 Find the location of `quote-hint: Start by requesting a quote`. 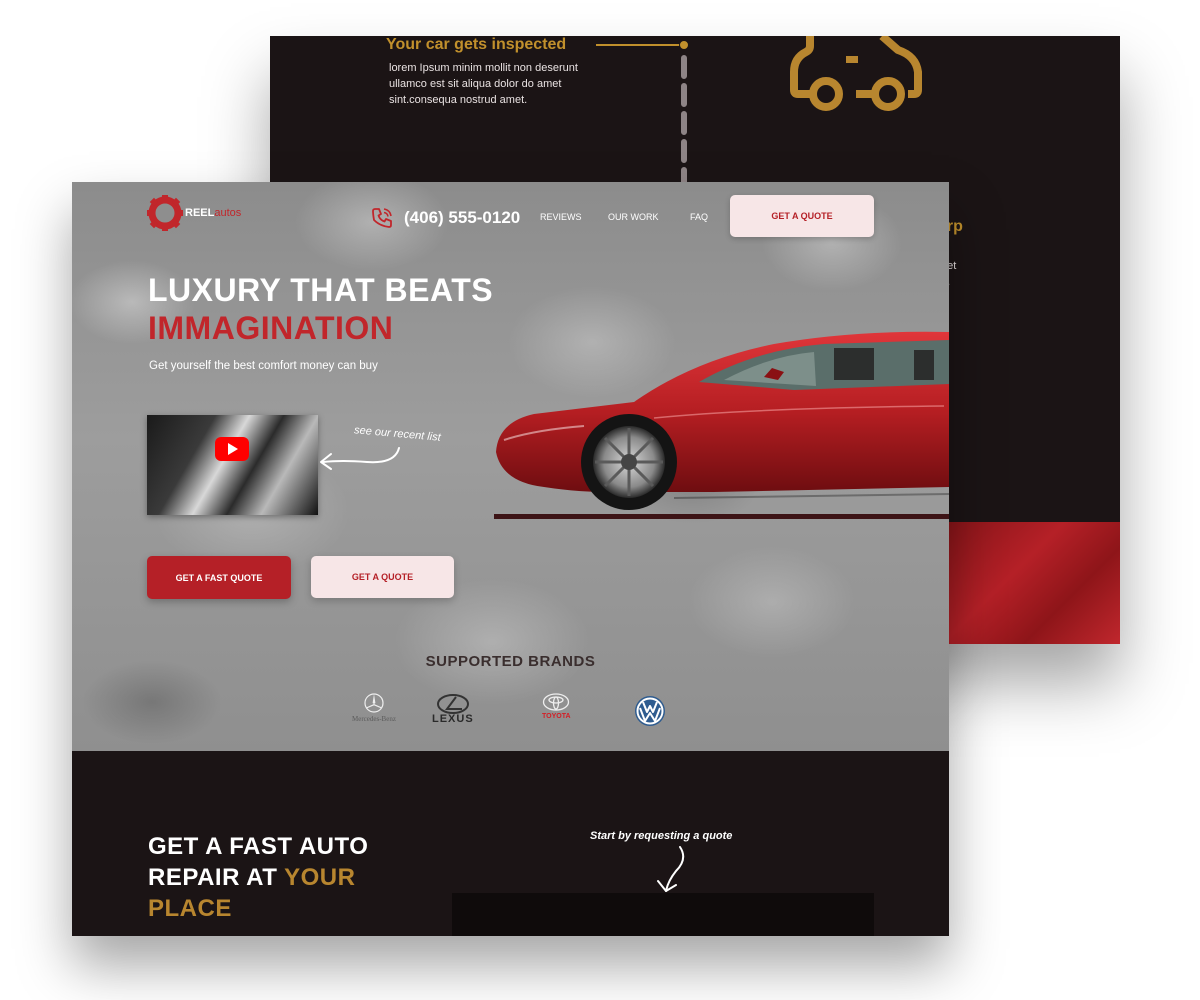

quote-hint: Start by requesting a quote is located at coordinates (661, 836).